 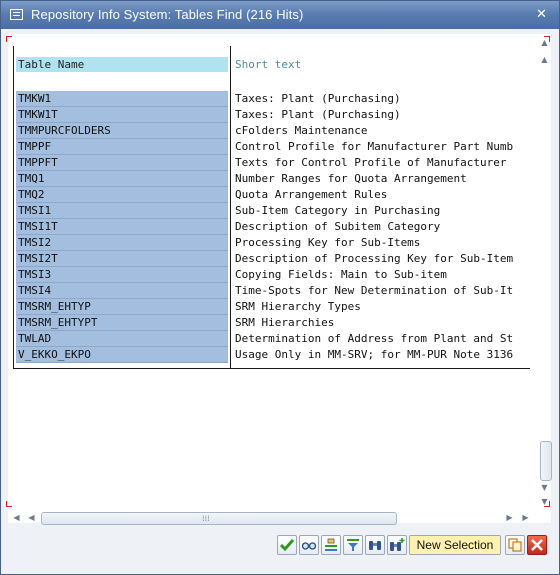 I want to click on table-name-cell: TMSI3, so click(x=122, y=275).